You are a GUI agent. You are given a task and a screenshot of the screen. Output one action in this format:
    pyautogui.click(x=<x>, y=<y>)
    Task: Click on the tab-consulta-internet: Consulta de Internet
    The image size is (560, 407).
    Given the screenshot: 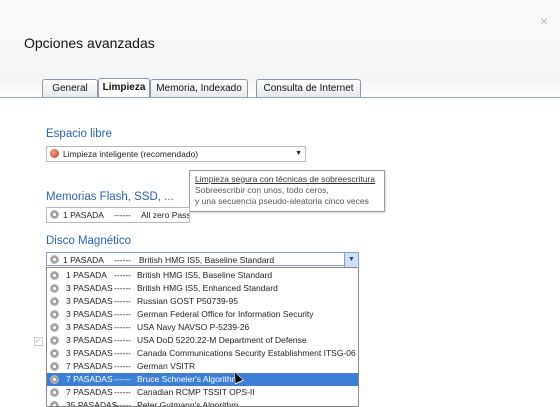 What is the action you would take?
    pyautogui.click(x=308, y=88)
    